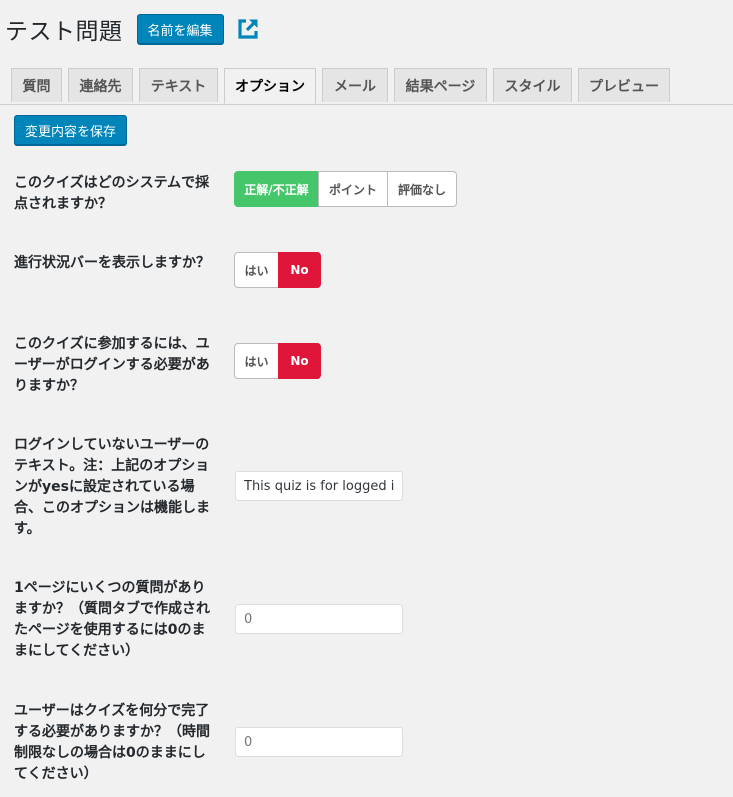 This screenshot has width=733, height=797. What do you see at coordinates (440, 85) in the screenshot?
I see `tab-results-page: 結果ページ` at bounding box center [440, 85].